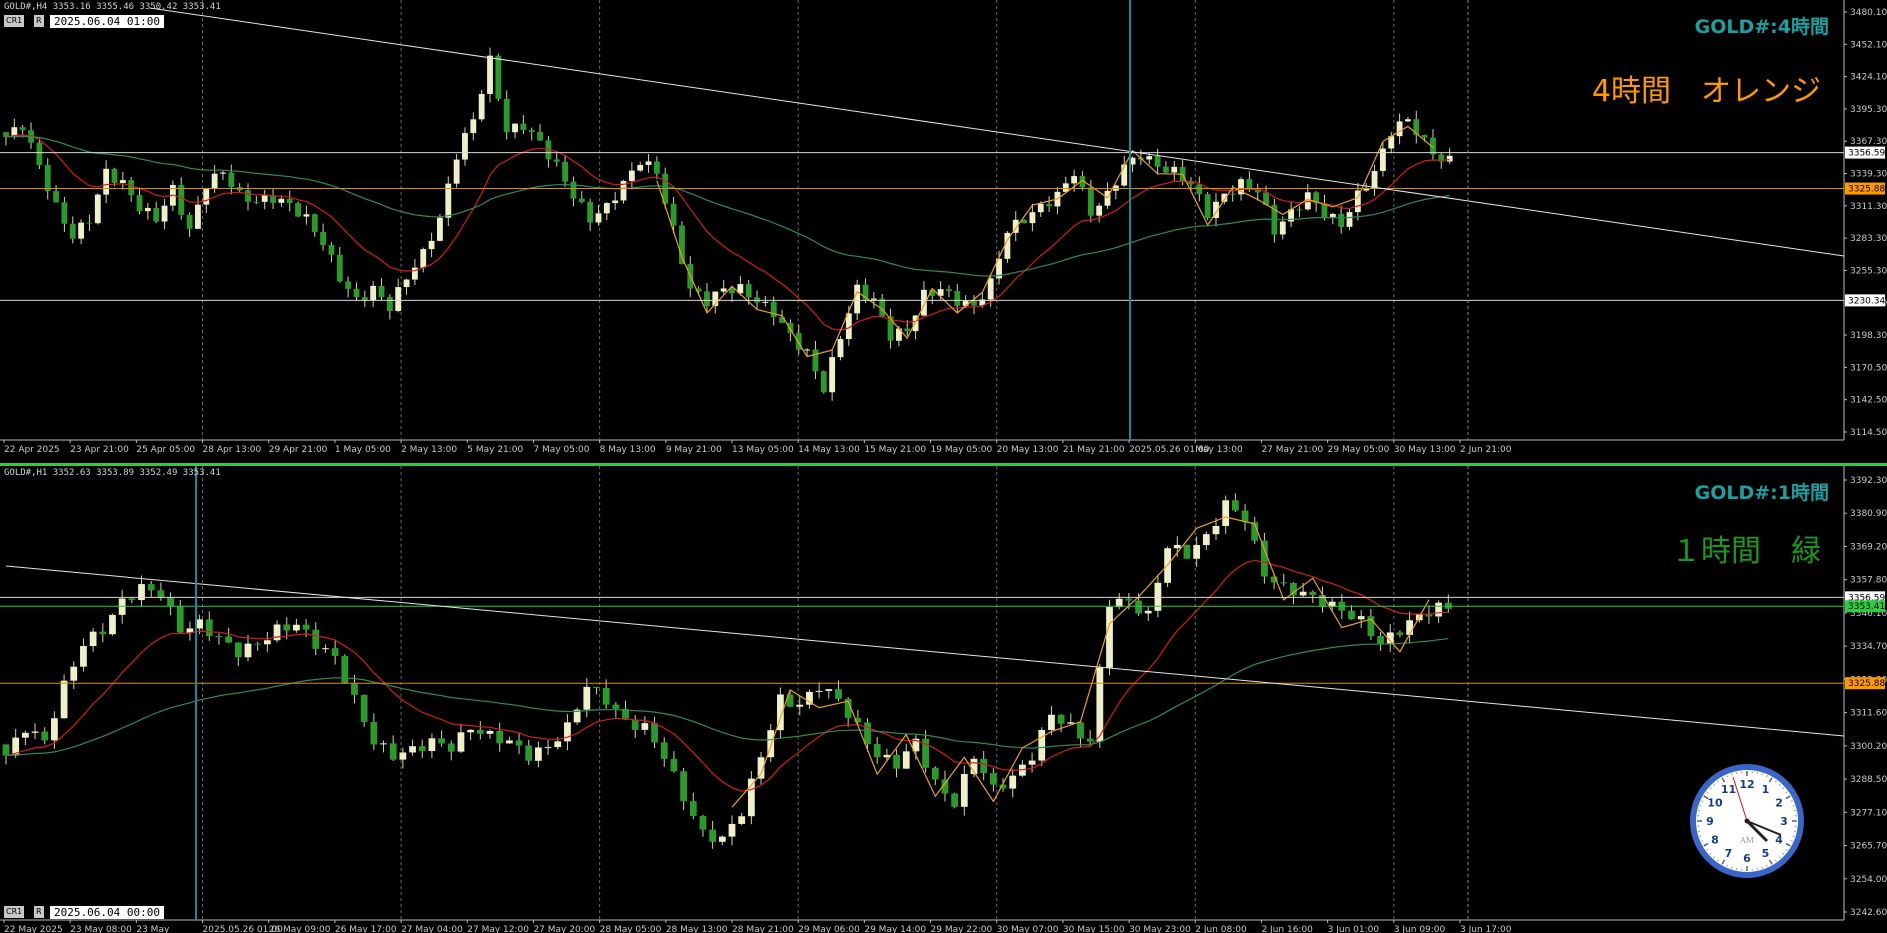 The height and width of the screenshot is (933, 1887). What do you see at coordinates (1486, 929) in the screenshot?
I see `time-tick-label: 3 Jun 17:00` at bounding box center [1486, 929].